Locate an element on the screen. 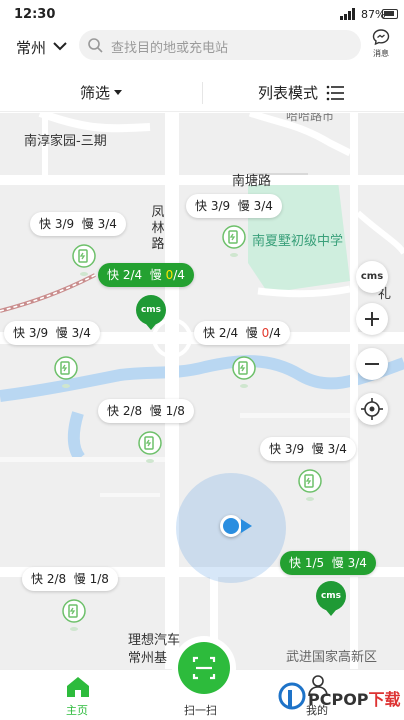  search-icon is located at coordinates (95, 45).